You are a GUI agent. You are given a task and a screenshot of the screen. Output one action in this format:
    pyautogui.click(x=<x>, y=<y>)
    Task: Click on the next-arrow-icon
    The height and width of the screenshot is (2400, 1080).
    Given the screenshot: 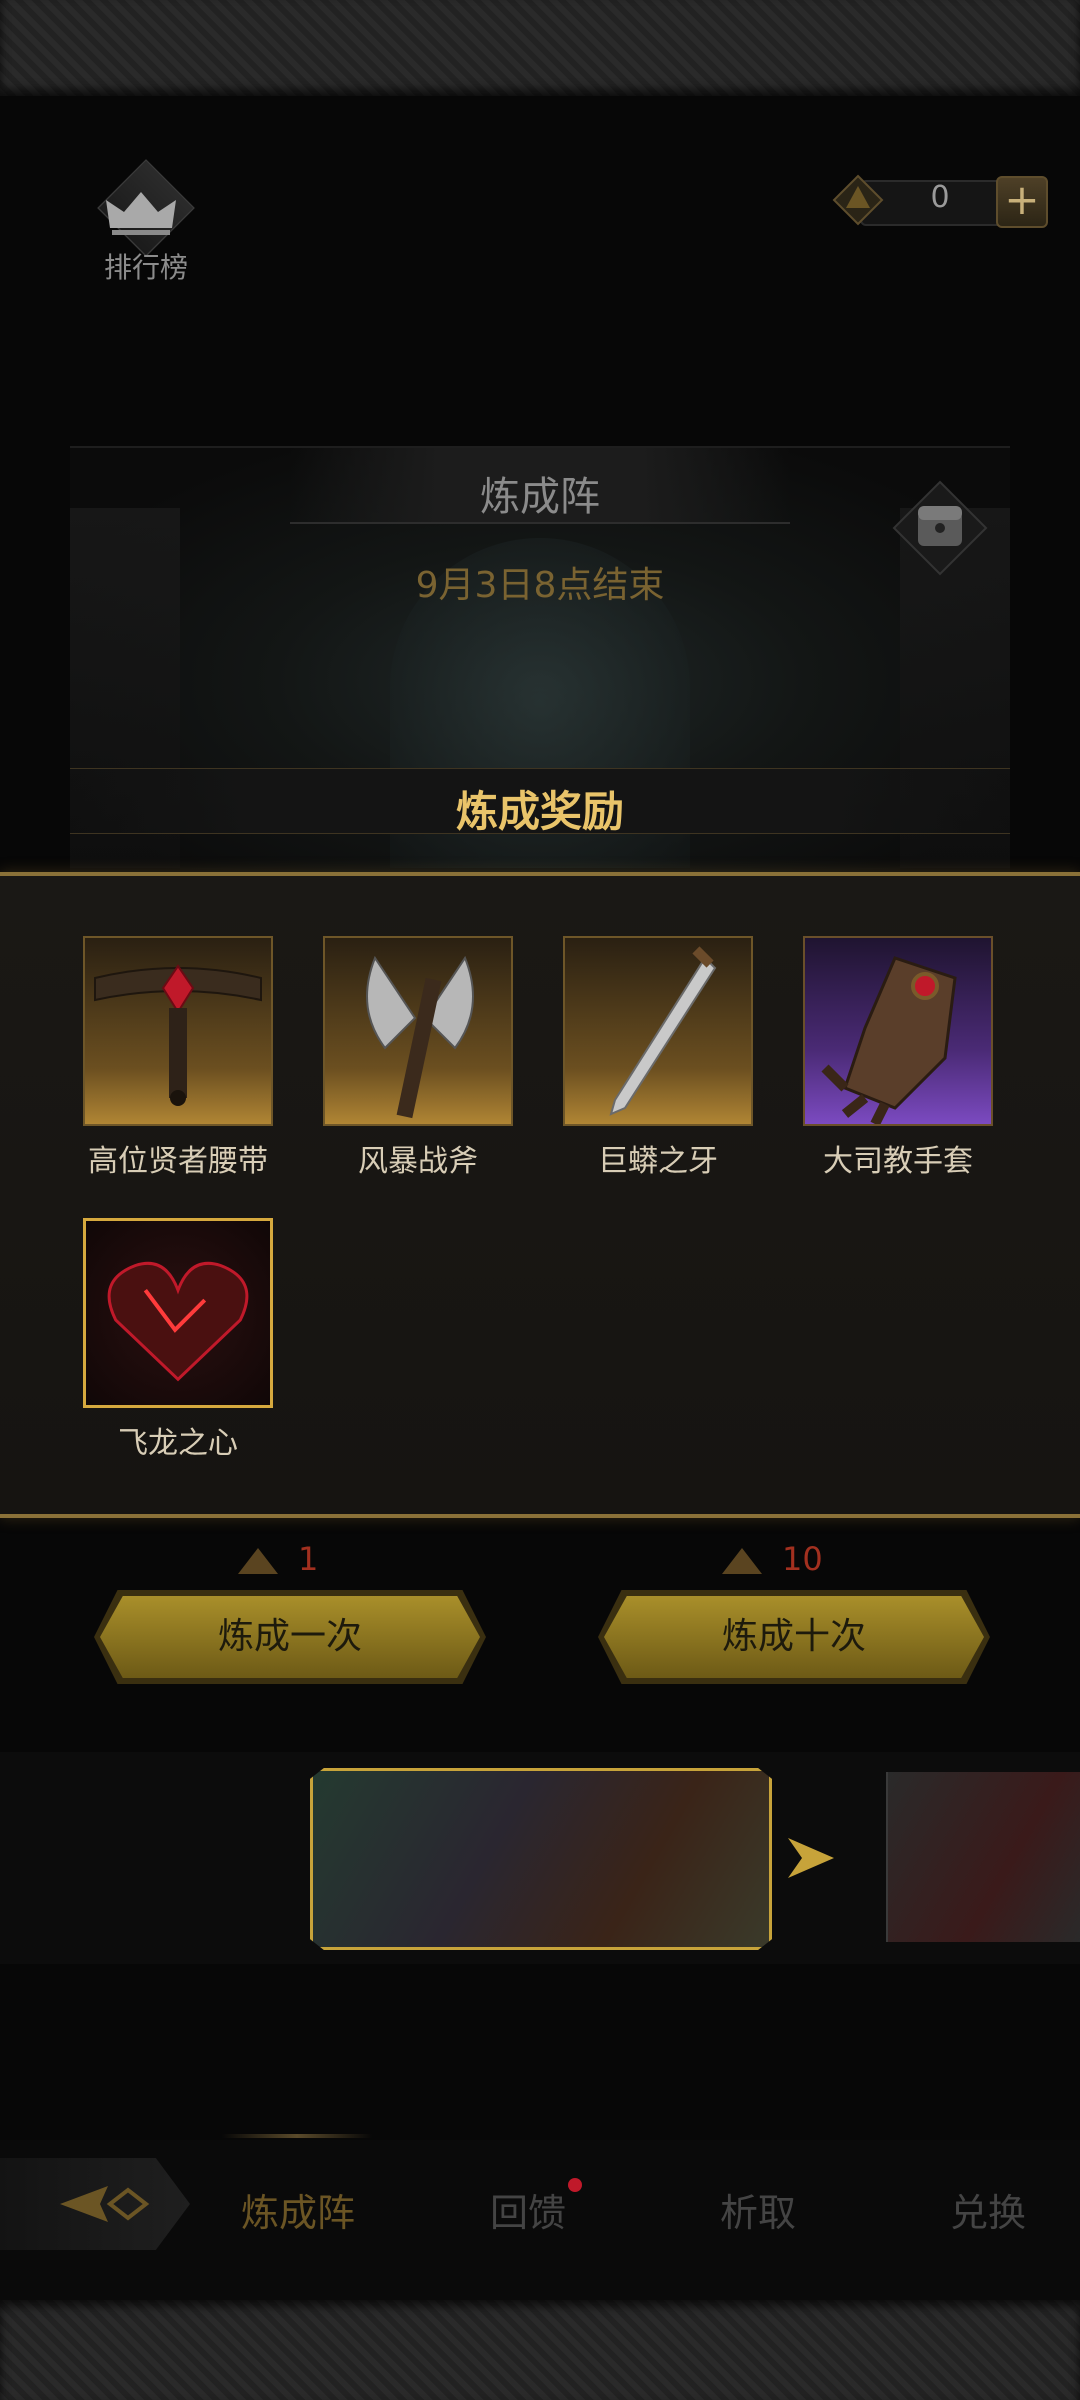 What is the action you would take?
    pyautogui.click(x=811, y=1858)
    